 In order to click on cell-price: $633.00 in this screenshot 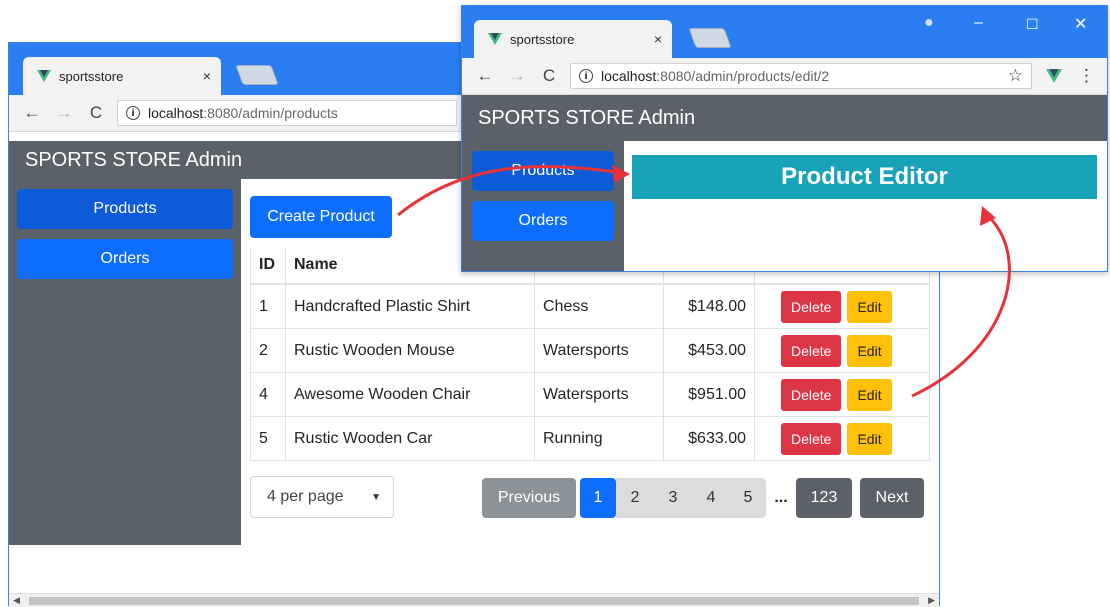, I will do `click(709, 438)`.